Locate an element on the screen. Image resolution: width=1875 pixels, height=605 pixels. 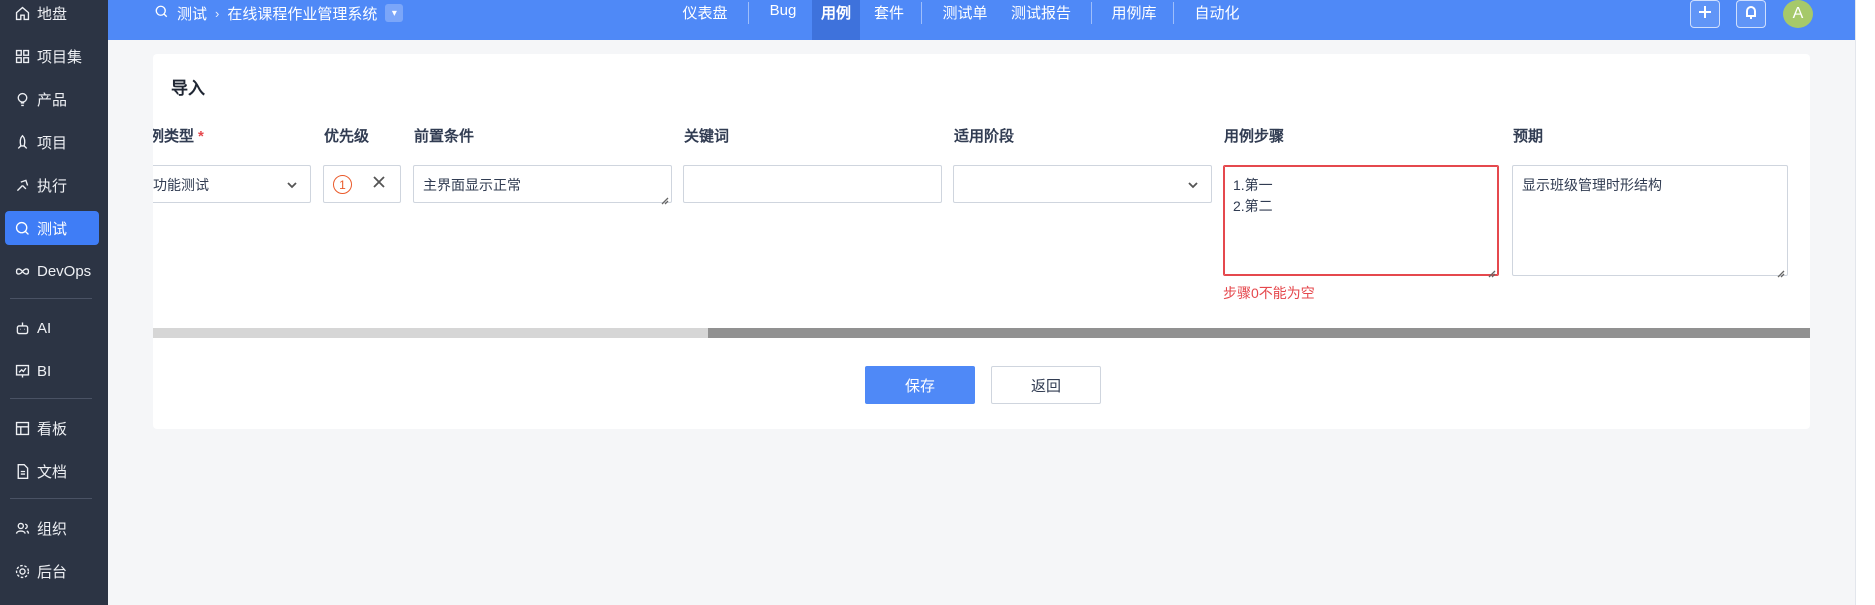
priority-badge: 1 is located at coordinates (342, 184).